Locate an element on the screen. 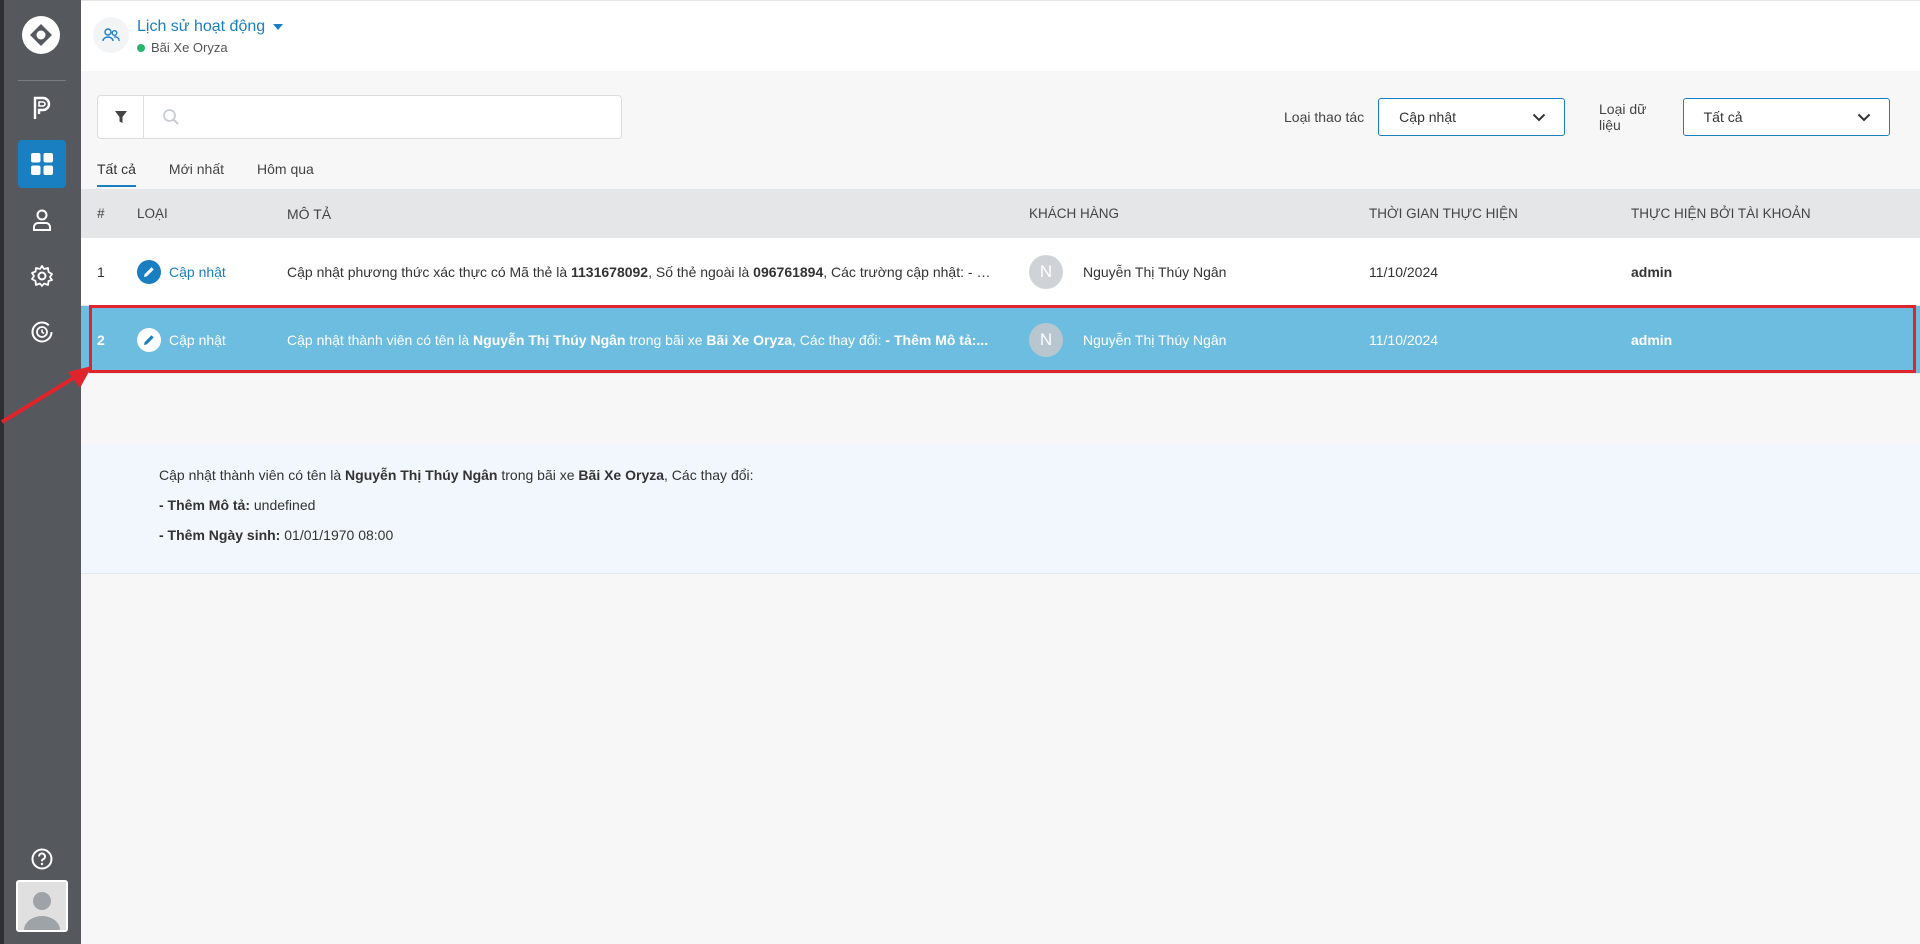 This screenshot has height=944, width=1920. sidebar-item-history is located at coordinates (42, 332).